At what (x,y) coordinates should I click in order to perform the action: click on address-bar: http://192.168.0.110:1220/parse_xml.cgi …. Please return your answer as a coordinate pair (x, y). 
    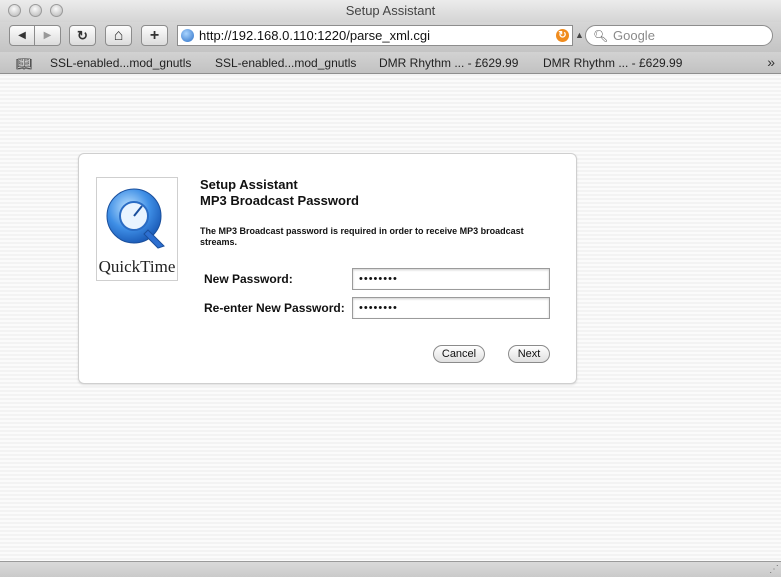
    Looking at the image, I should click on (375, 35).